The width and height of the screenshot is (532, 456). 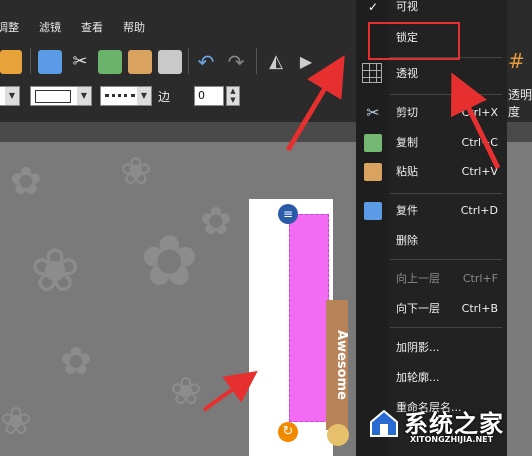 I want to click on arrow-to-lock, so click(x=475, y=121).